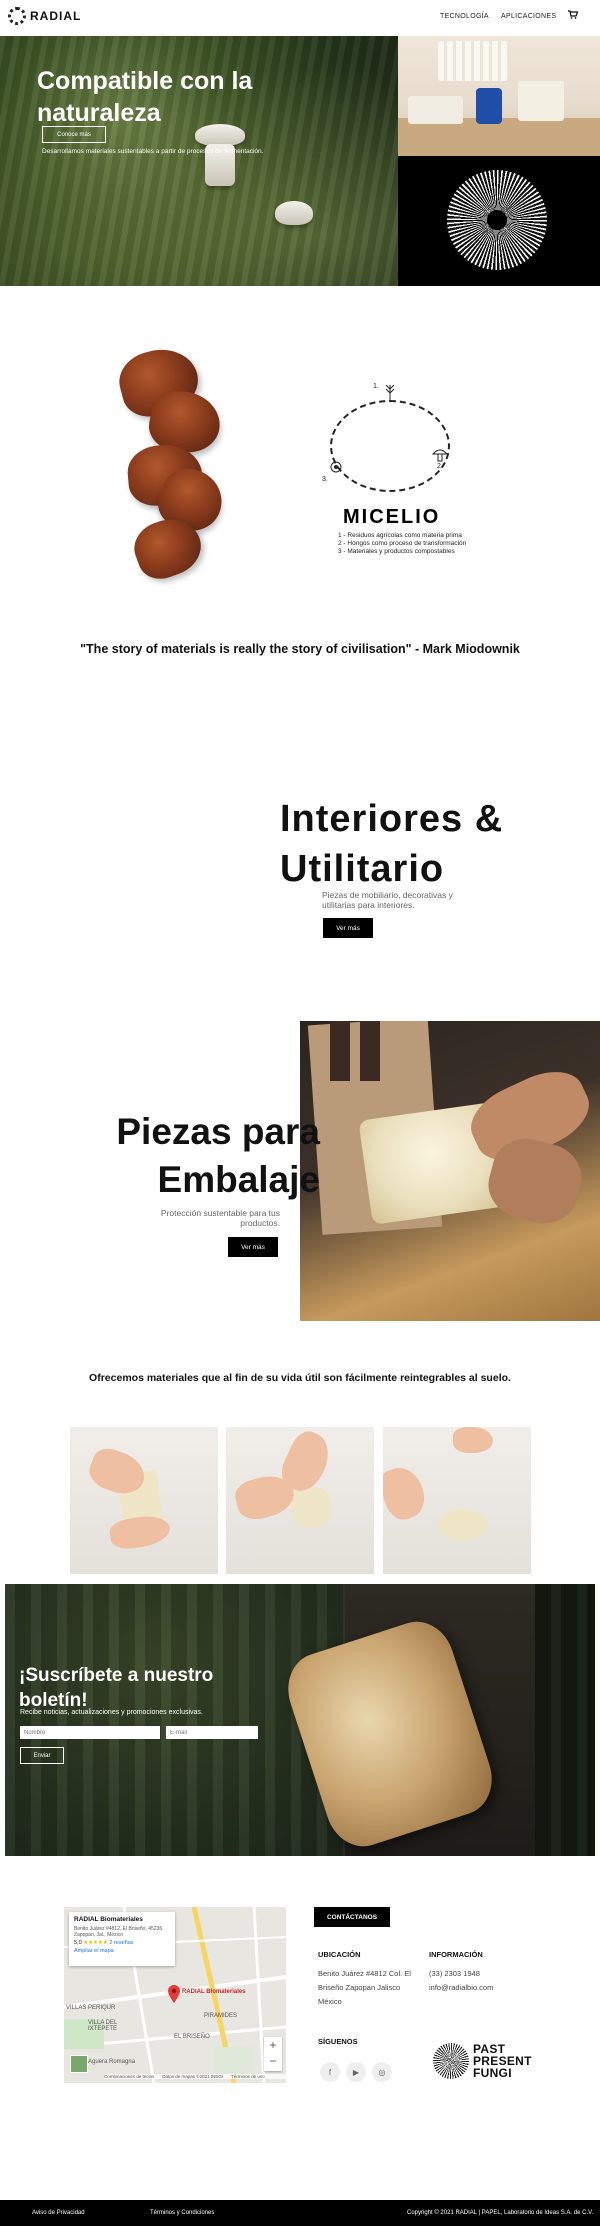 This screenshot has width=600, height=2226. I want to click on panel-shape, so click(473, 61).